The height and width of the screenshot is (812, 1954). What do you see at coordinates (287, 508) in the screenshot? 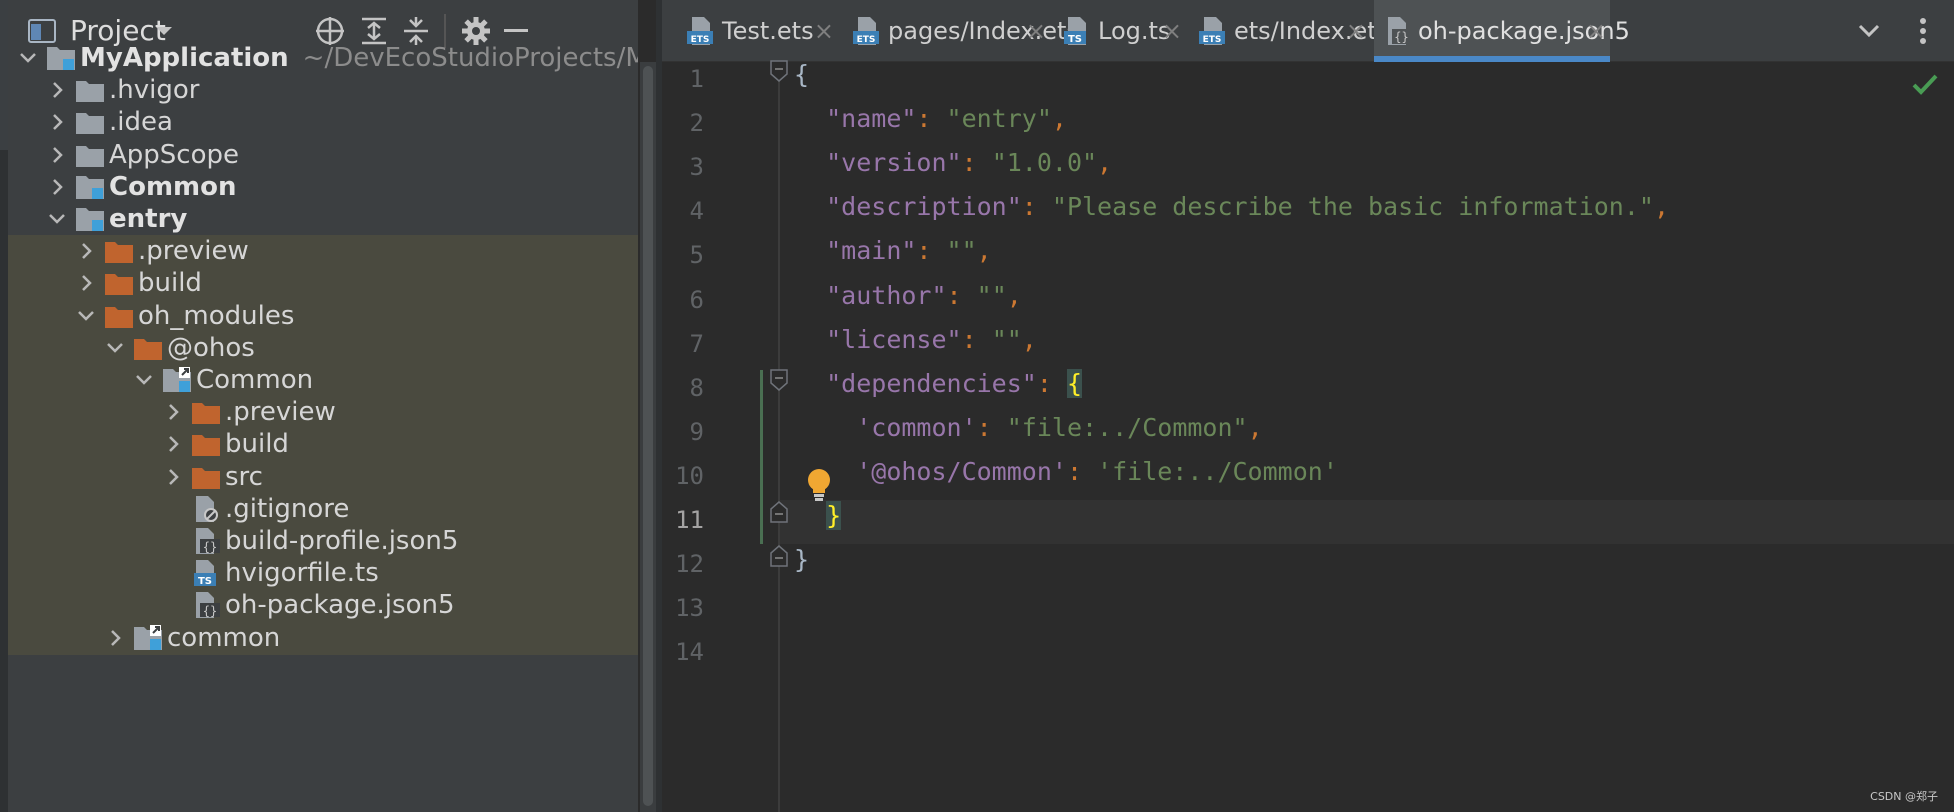
I see `tree-item-label: .gitignore` at bounding box center [287, 508].